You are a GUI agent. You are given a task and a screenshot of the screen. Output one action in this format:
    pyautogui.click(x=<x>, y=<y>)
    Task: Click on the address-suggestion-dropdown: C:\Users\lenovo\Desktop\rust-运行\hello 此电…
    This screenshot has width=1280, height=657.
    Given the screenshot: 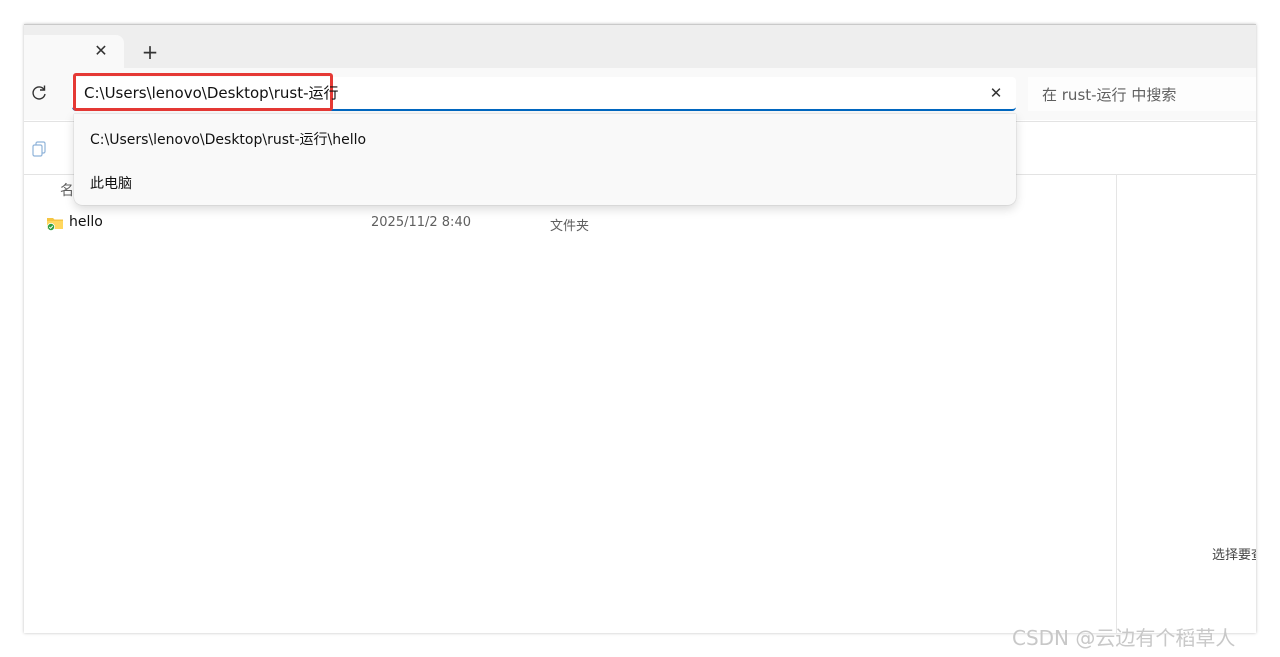 What is the action you would take?
    pyautogui.click(x=545, y=159)
    